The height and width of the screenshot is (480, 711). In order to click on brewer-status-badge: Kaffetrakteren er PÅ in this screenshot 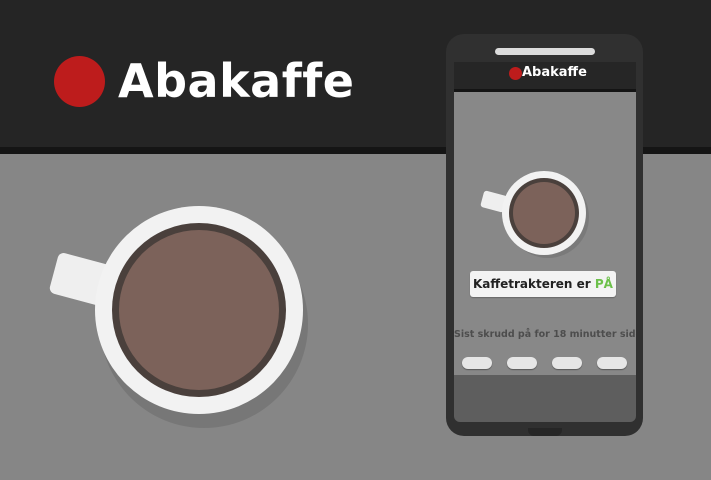, I will do `click(543, 284)`.